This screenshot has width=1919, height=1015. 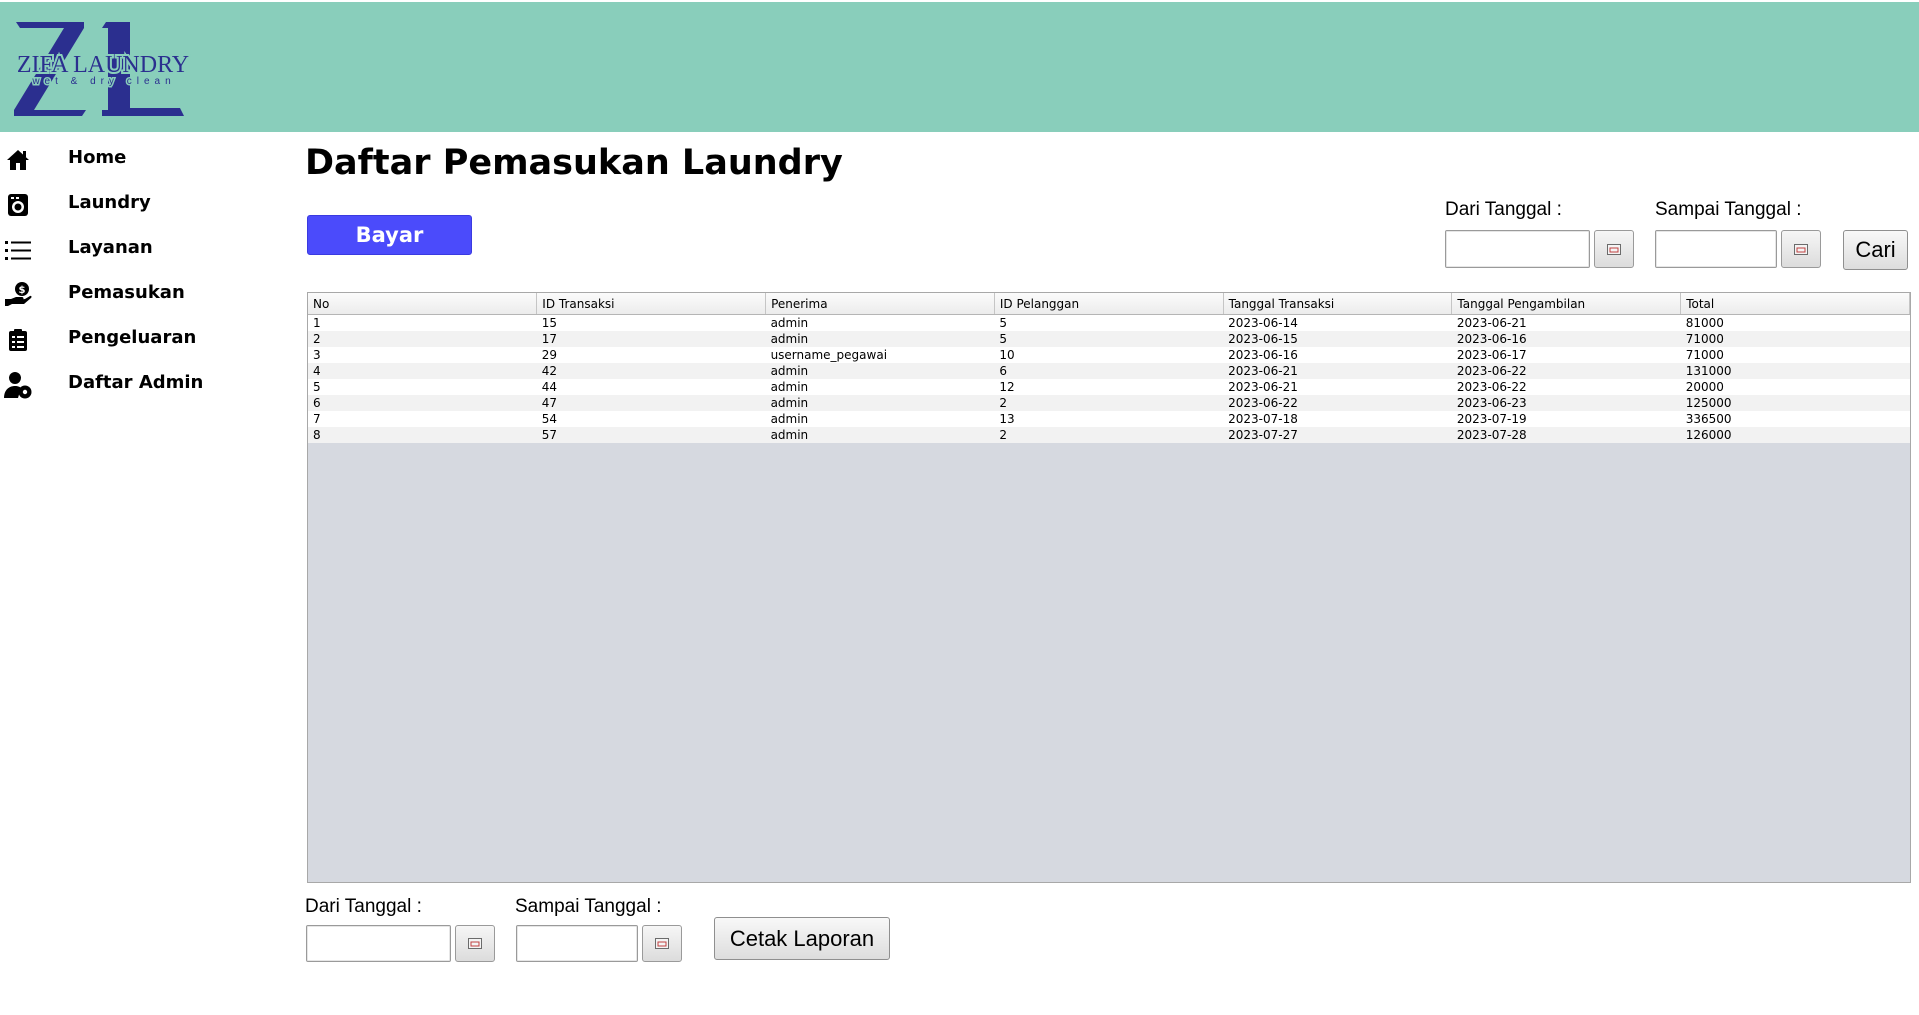 I want to click on table-cell: 336500, so click(x=1708, y=419).